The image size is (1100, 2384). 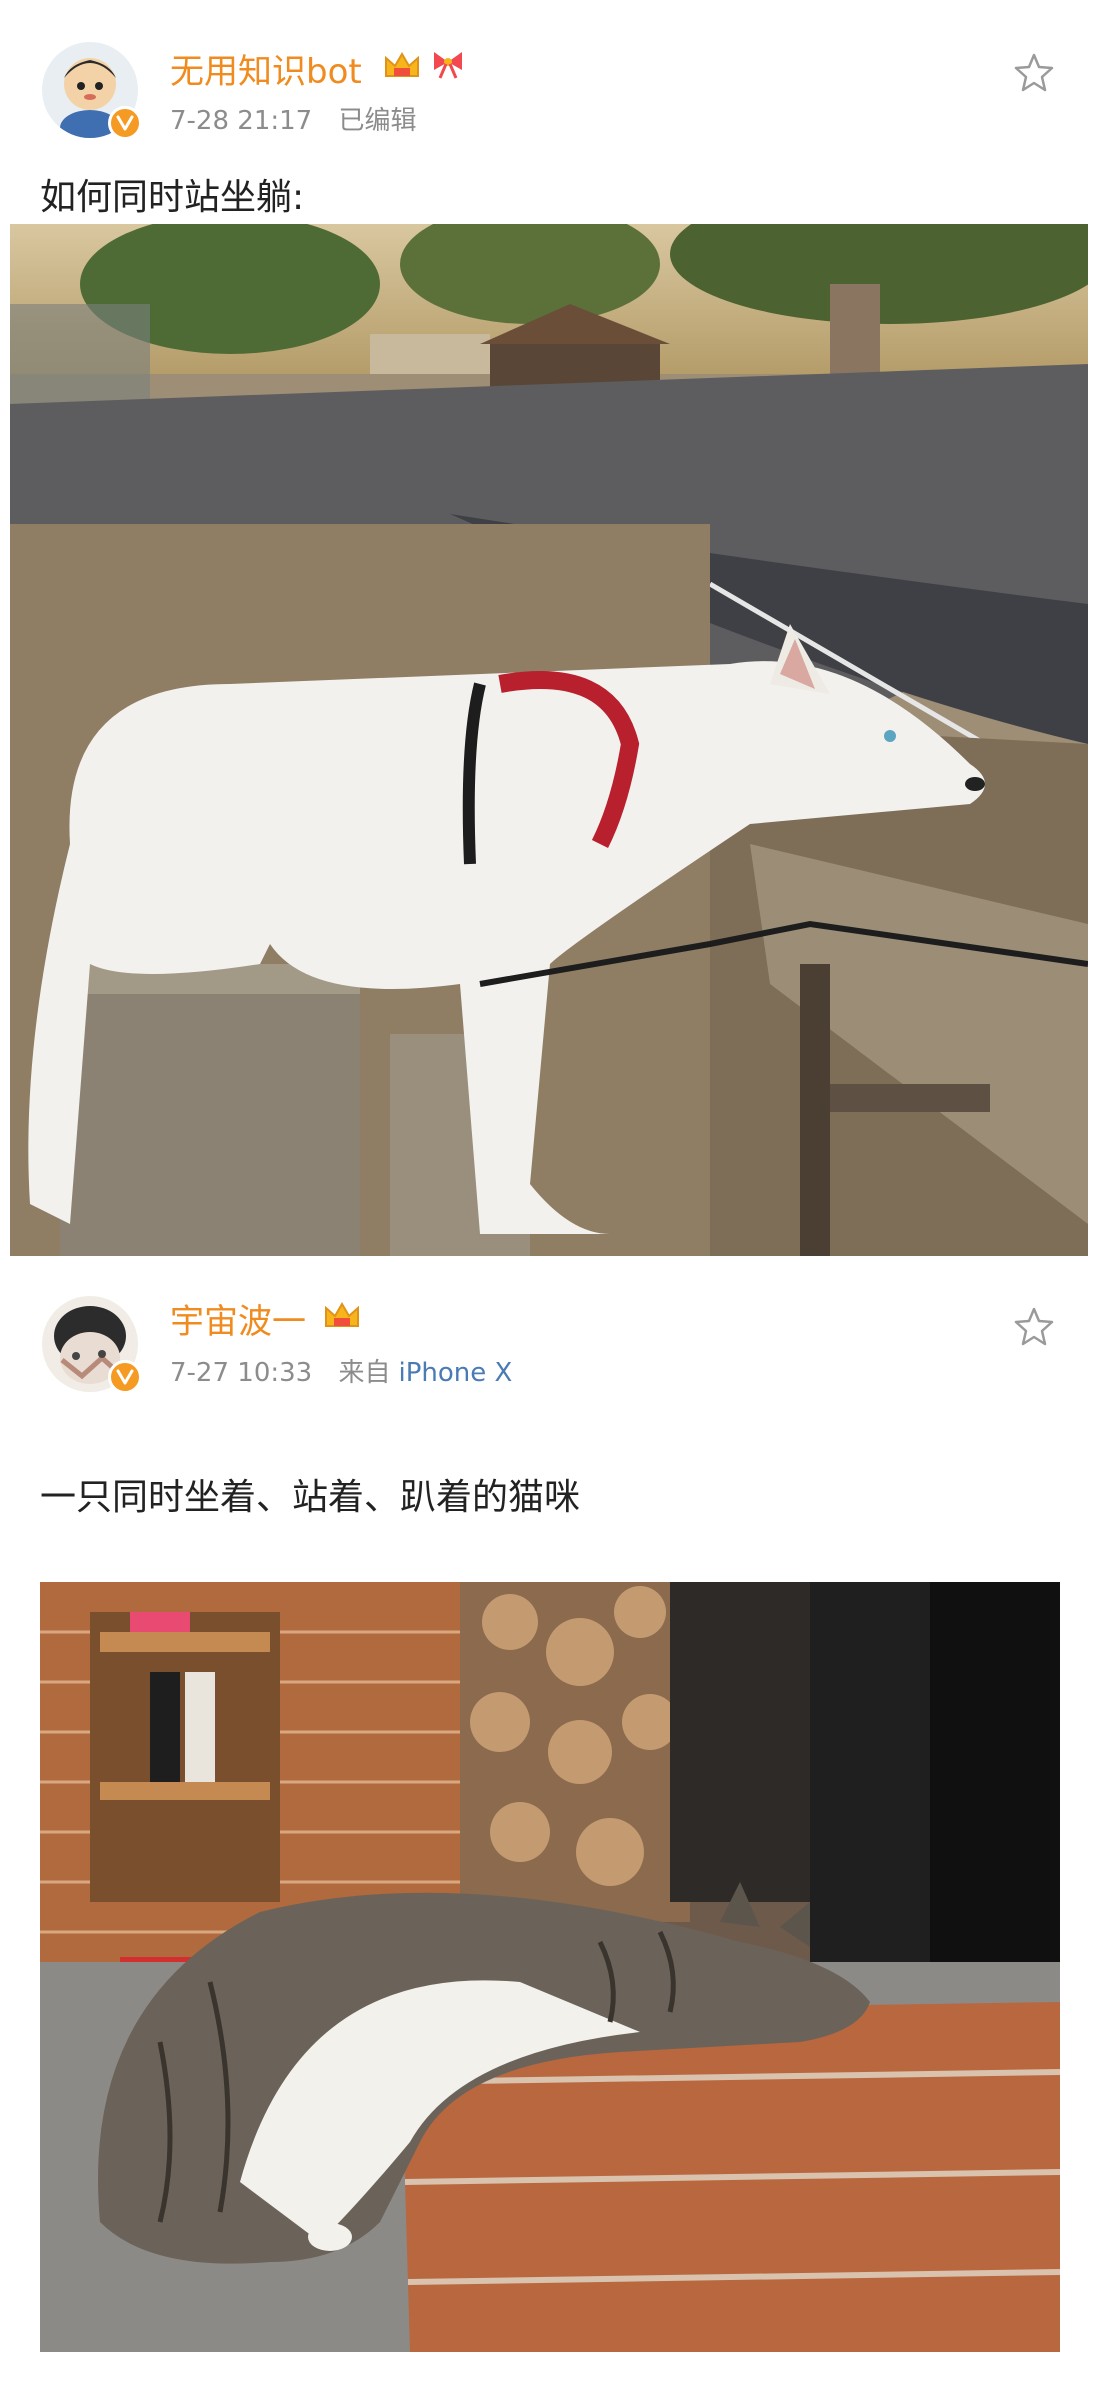 What do you see at coordinates (241, 121) in the screenshot?
I see `post-date: 7-28 21:17` at bounding box center [241, 121].